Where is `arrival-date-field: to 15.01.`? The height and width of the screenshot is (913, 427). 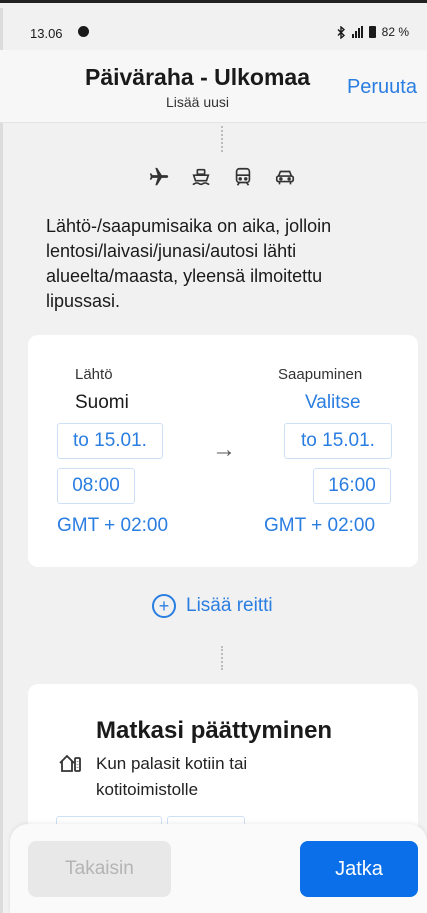
arrival-date-field: to 15.01. is located at coordinates (338, 441).